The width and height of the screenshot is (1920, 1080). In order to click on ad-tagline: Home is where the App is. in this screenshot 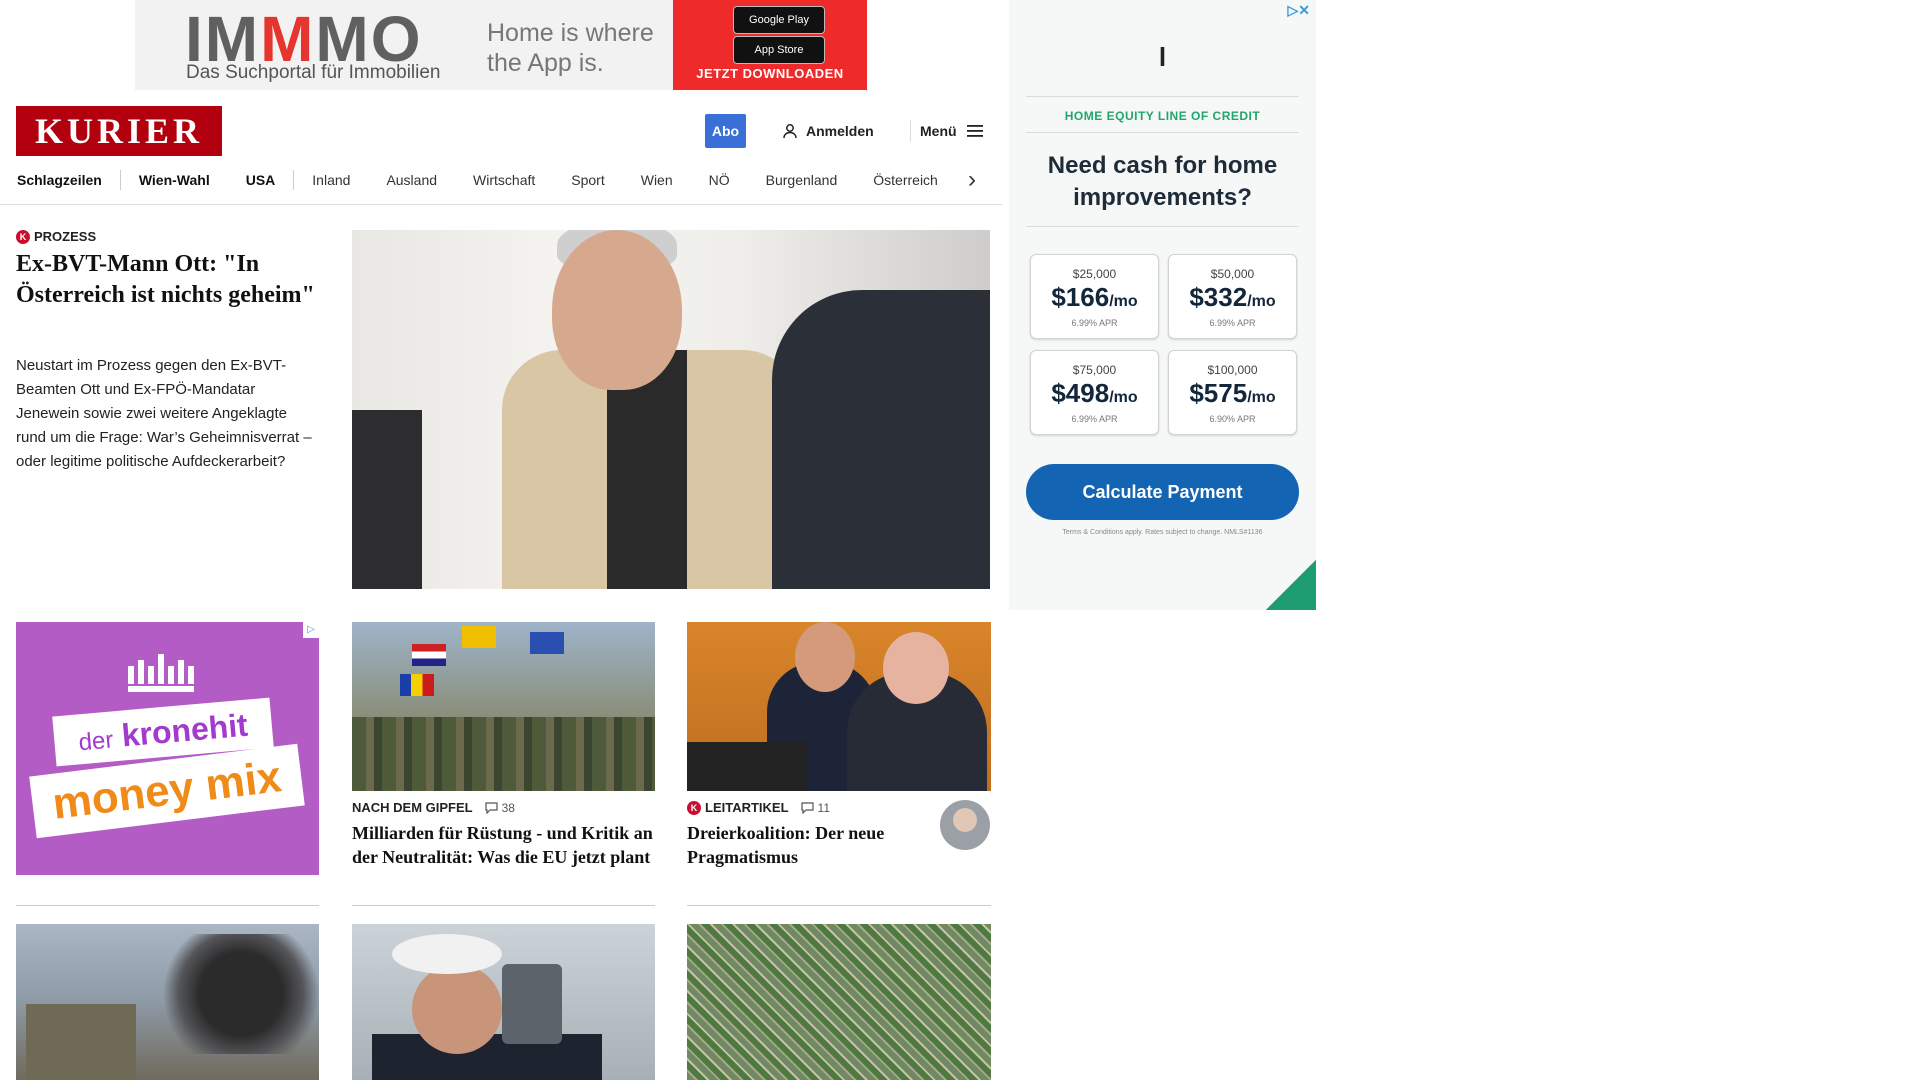, I will do `click(570, 48)`.